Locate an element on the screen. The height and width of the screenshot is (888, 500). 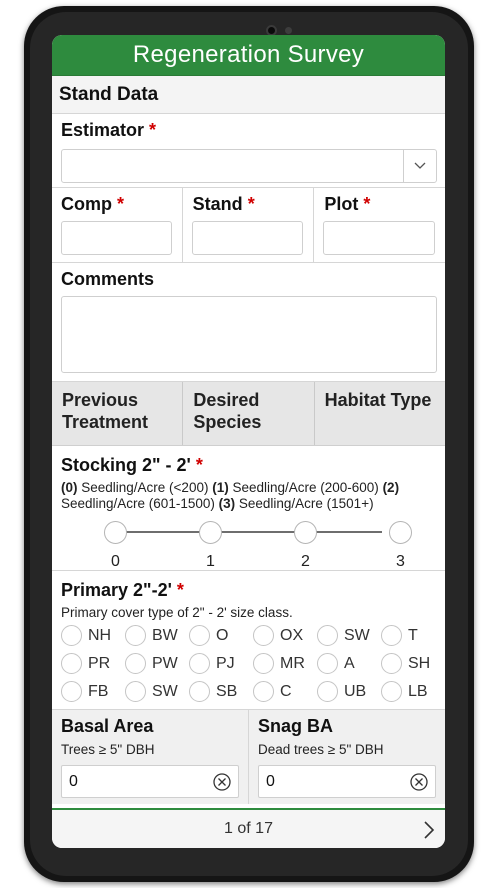
comp-label-text: Comp is located at coordinates (86, 204).